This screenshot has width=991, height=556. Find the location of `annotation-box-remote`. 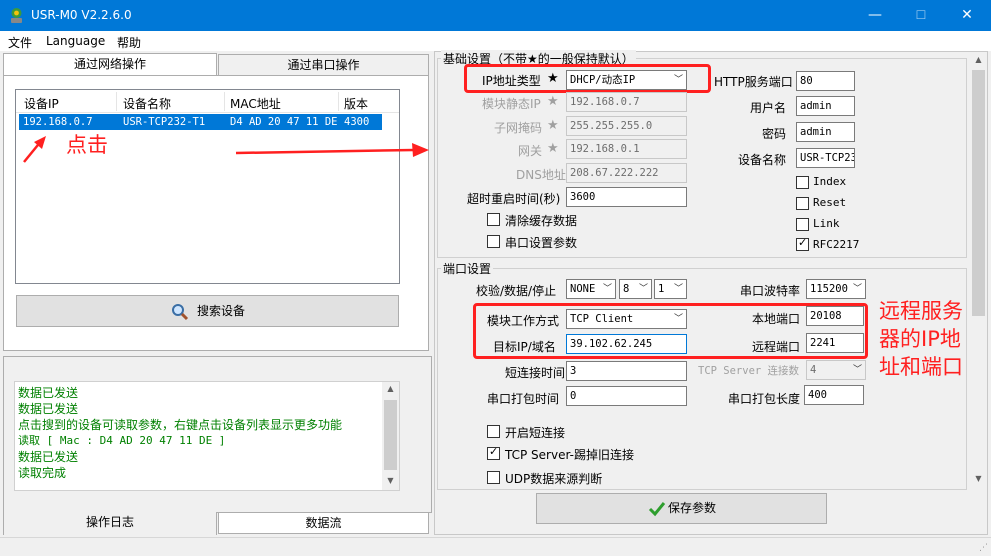

annotation-box-remote is located at coordinates (670, 331).